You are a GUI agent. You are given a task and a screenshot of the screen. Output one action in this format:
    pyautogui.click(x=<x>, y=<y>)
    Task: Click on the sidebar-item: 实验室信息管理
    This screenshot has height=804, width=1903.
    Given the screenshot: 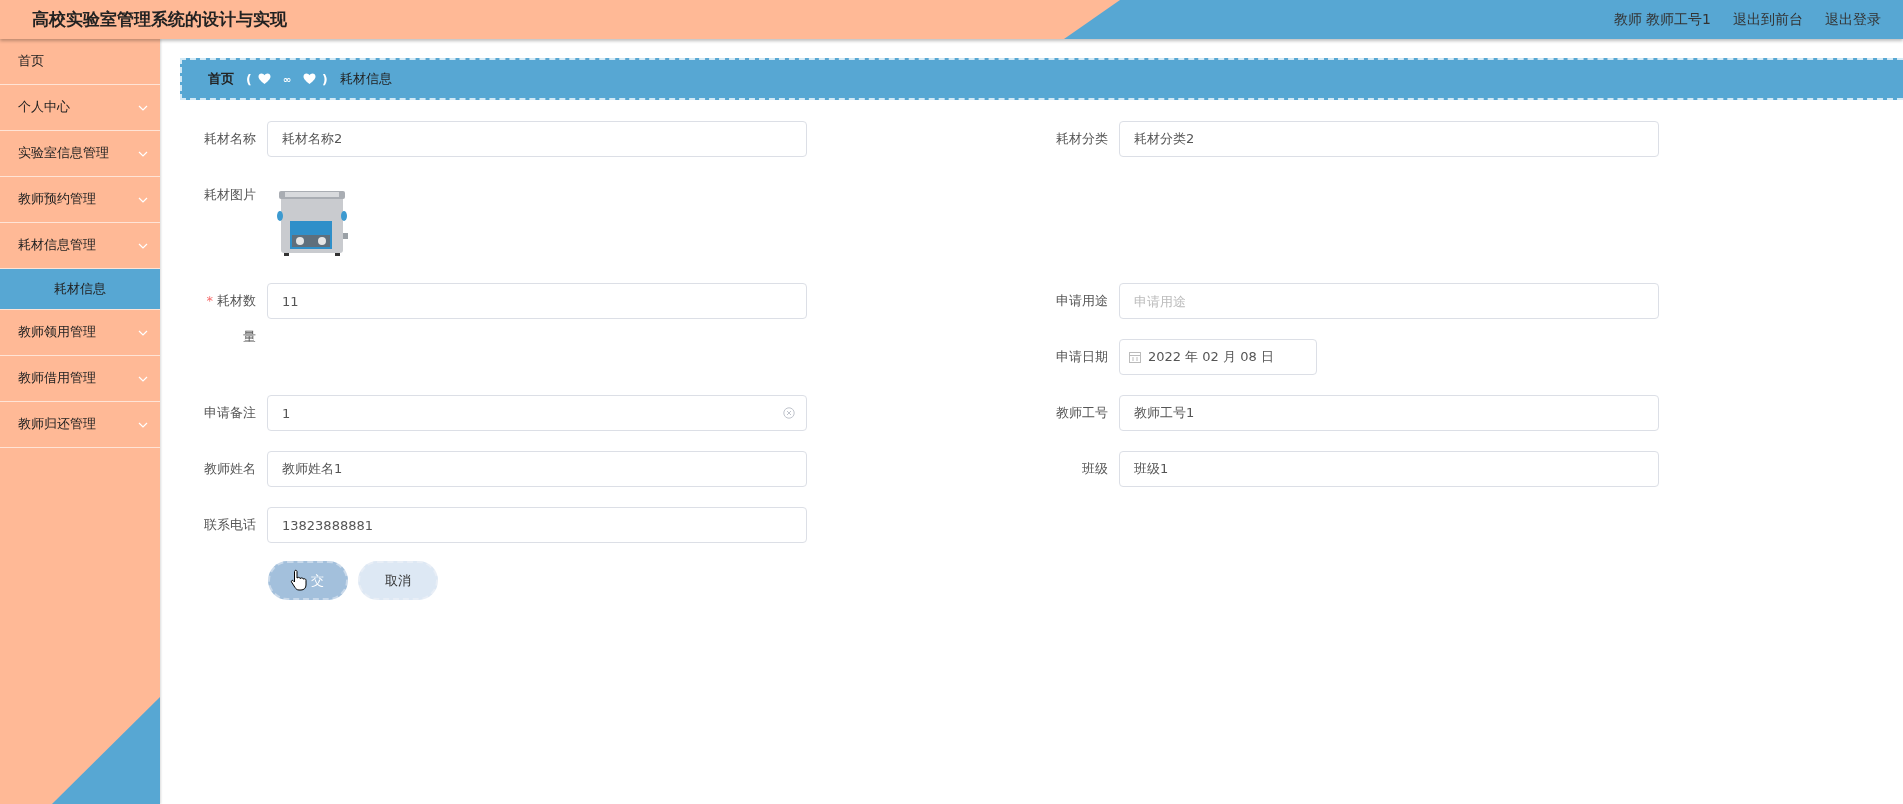 What is the action you would take?
    pyautogui.click(x=80, y=154)
    